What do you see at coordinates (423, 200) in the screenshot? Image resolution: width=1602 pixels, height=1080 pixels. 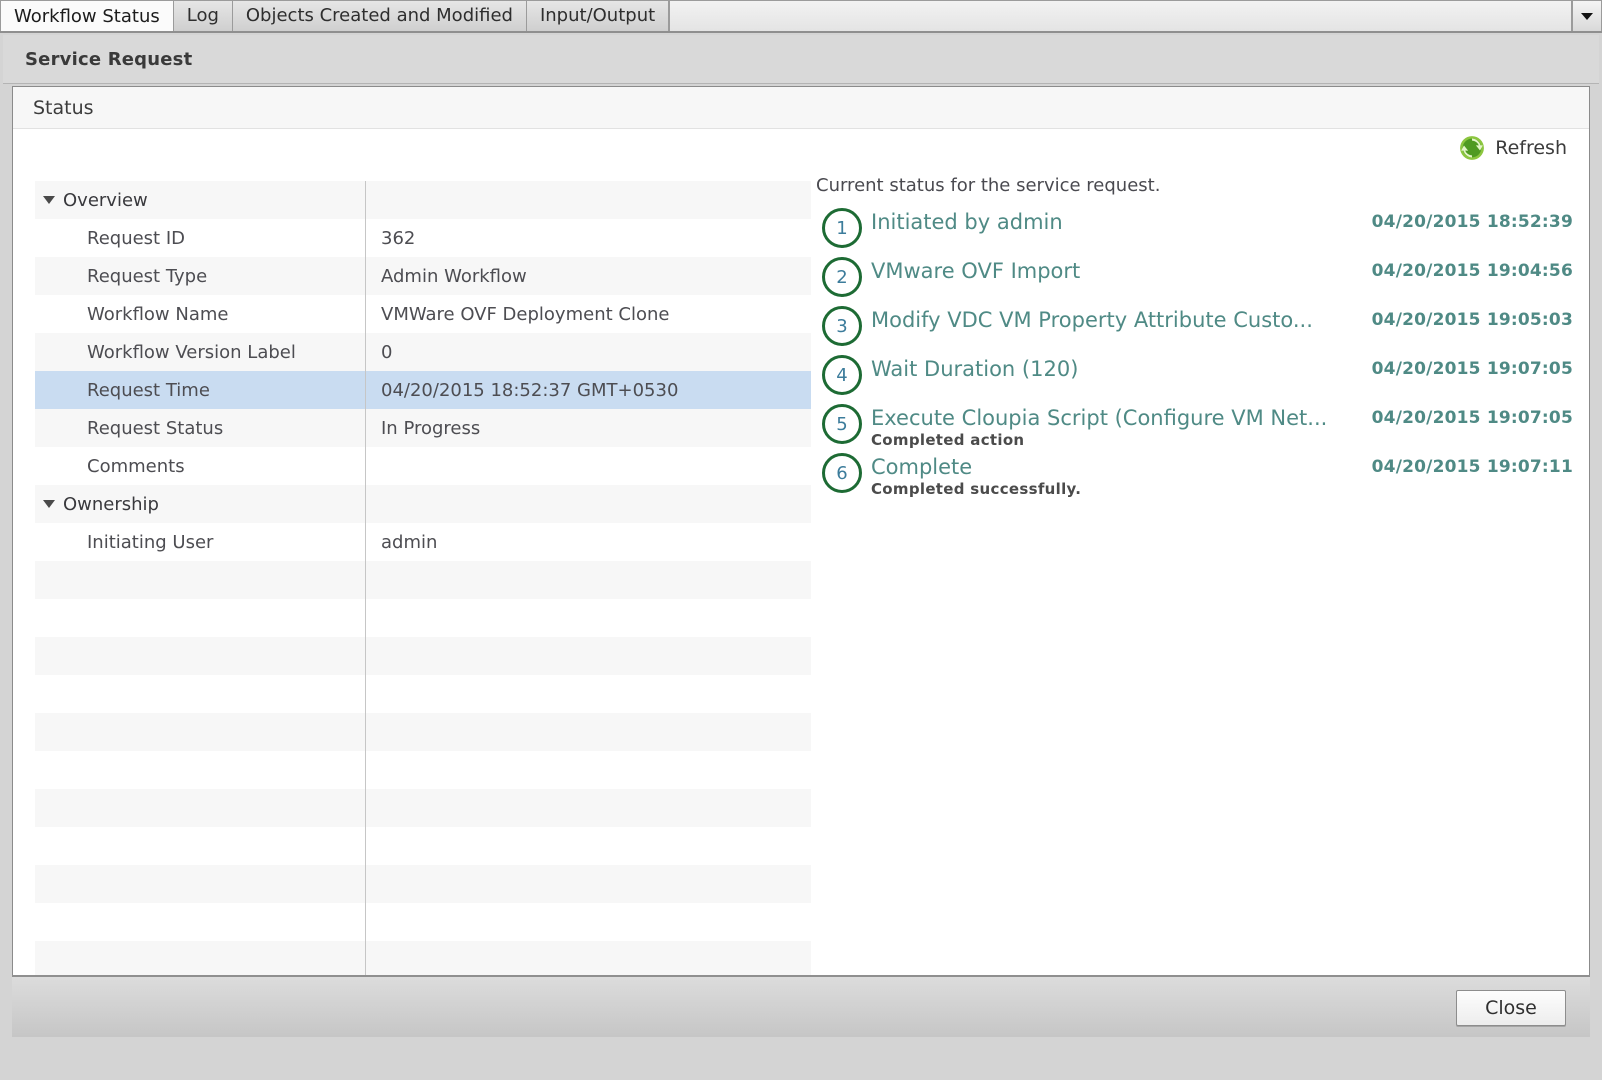 I see `table-row: Overview` at bounding box center [423, 200].